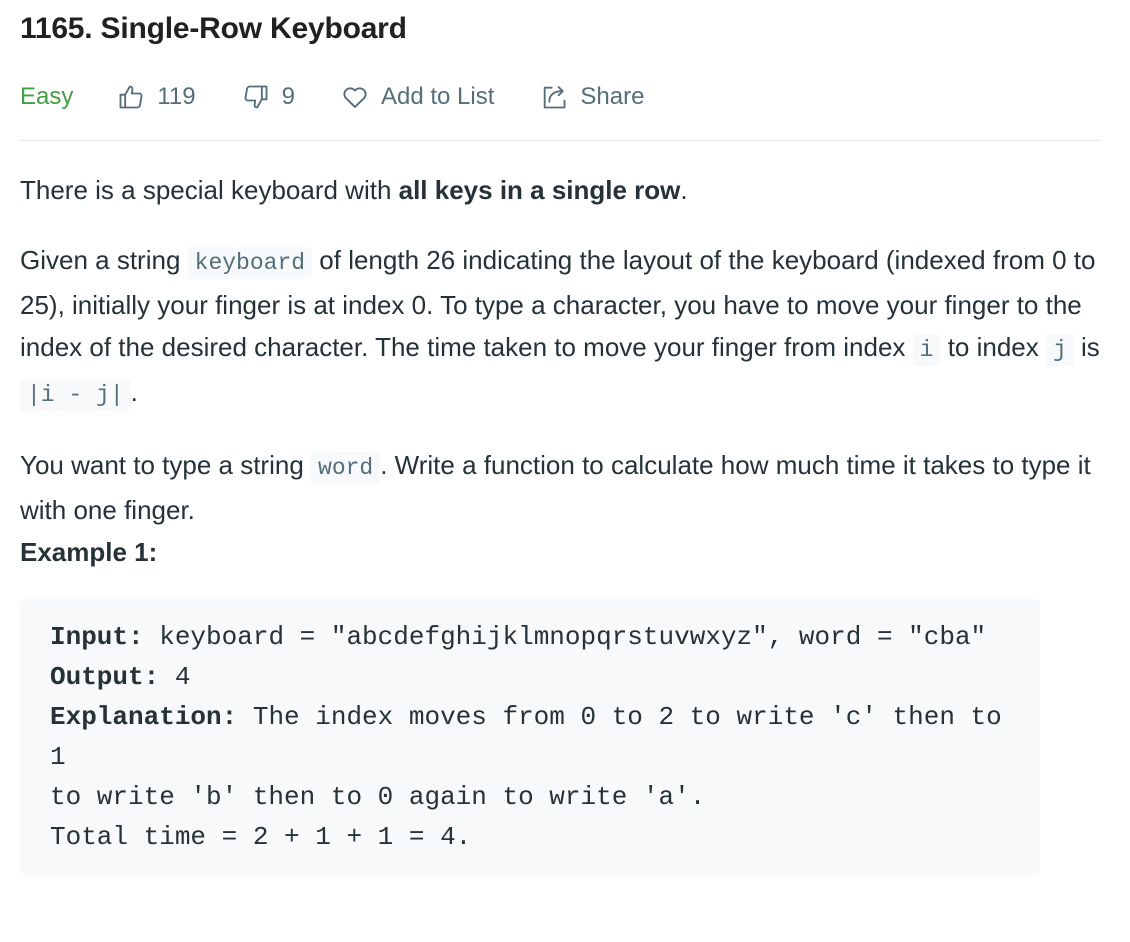  What do you see at coordinates (47, 96) in the screenshot?
I see `difficulty-badge: Easy` at bounding box center [47, 96].